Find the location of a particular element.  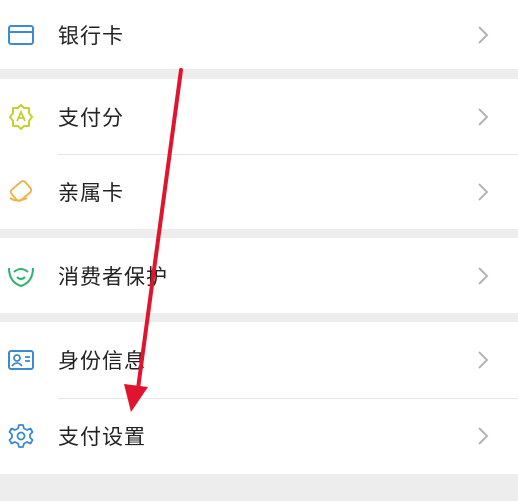

group-bank: 银行卡 is located at coordinates (259, 34).